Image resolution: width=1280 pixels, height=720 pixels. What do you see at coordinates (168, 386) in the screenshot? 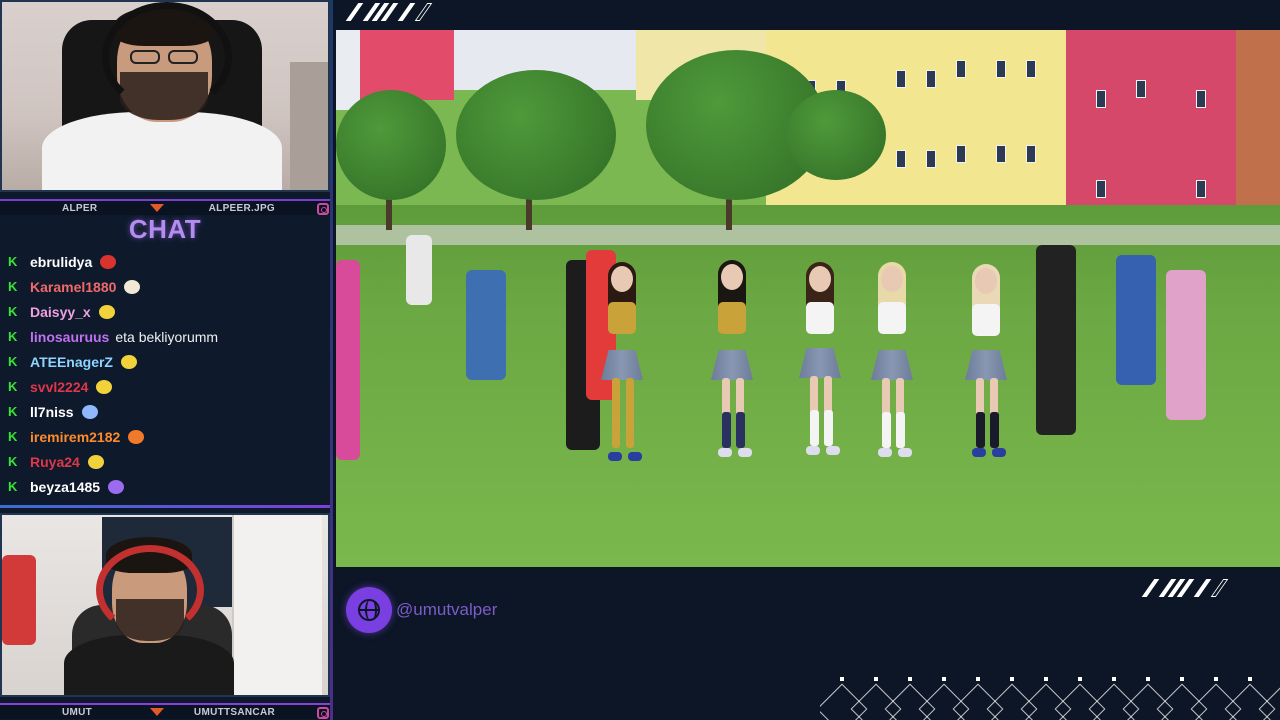
I see `chat-message: Ksvvl2224` at bounding box center [168, 386].